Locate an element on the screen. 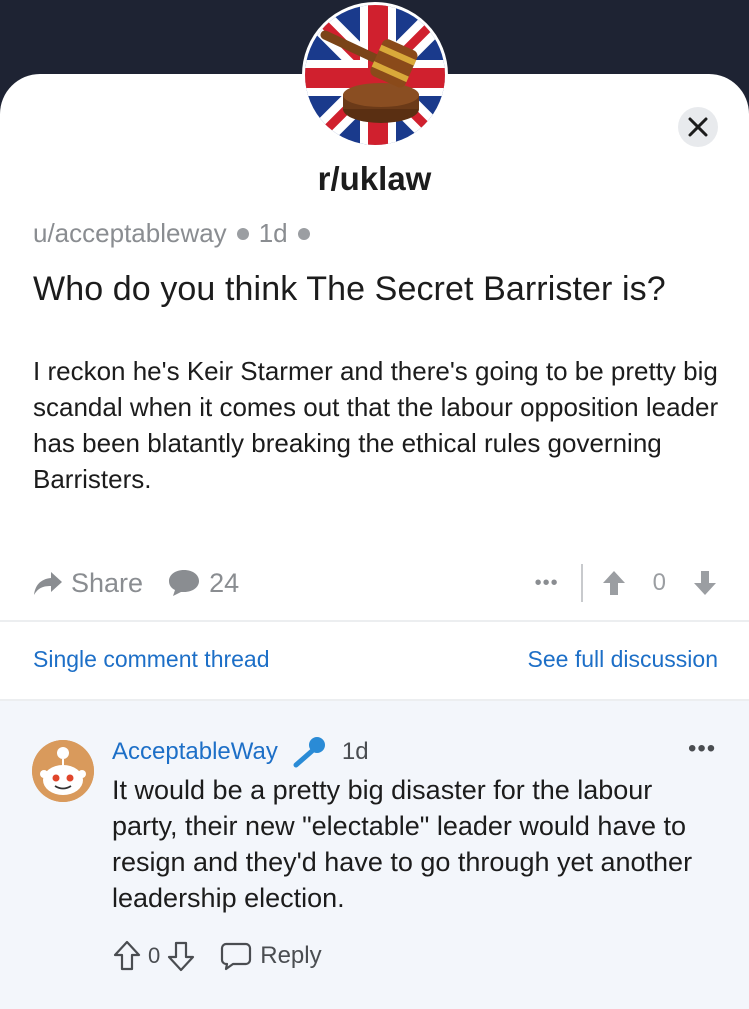 The width and height of the screenshot is (749, 1009). comments-button: 24 is located at coordinates (203, 583).